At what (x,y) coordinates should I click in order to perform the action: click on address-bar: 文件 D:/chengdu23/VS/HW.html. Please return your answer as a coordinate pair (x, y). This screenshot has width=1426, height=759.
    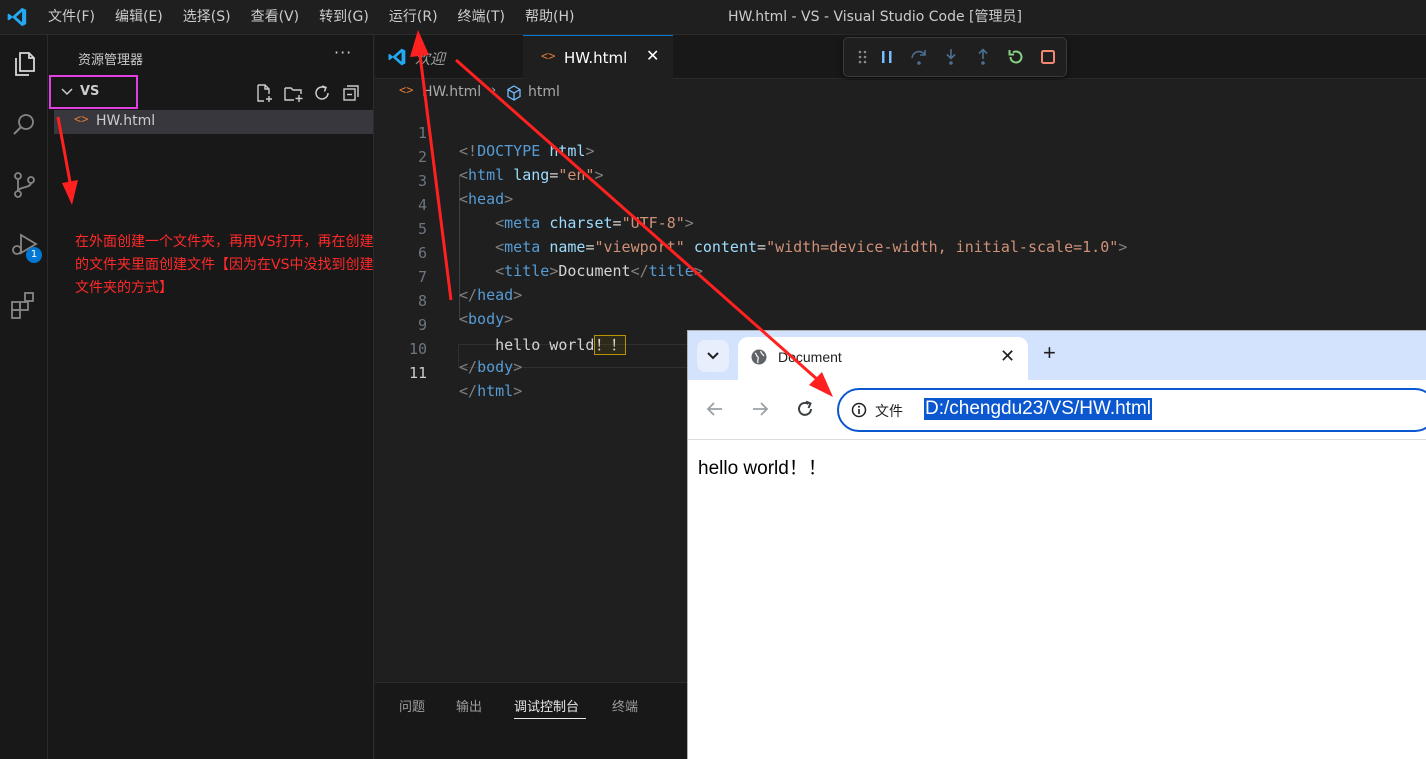
    Looking at the image, I should click on (1131, 410).